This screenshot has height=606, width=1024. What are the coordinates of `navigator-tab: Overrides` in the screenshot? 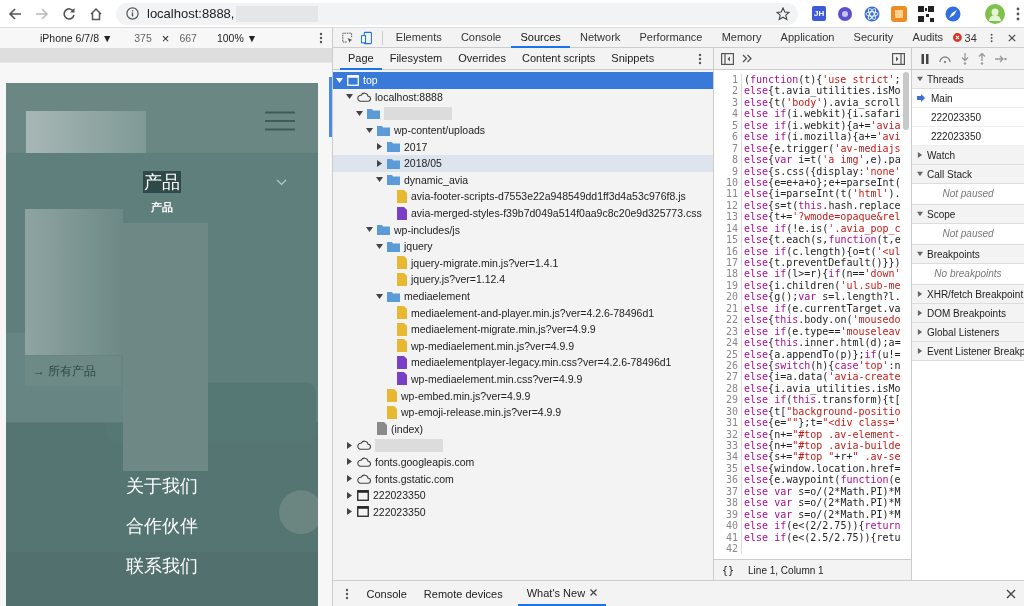 It's located at (482, 58).